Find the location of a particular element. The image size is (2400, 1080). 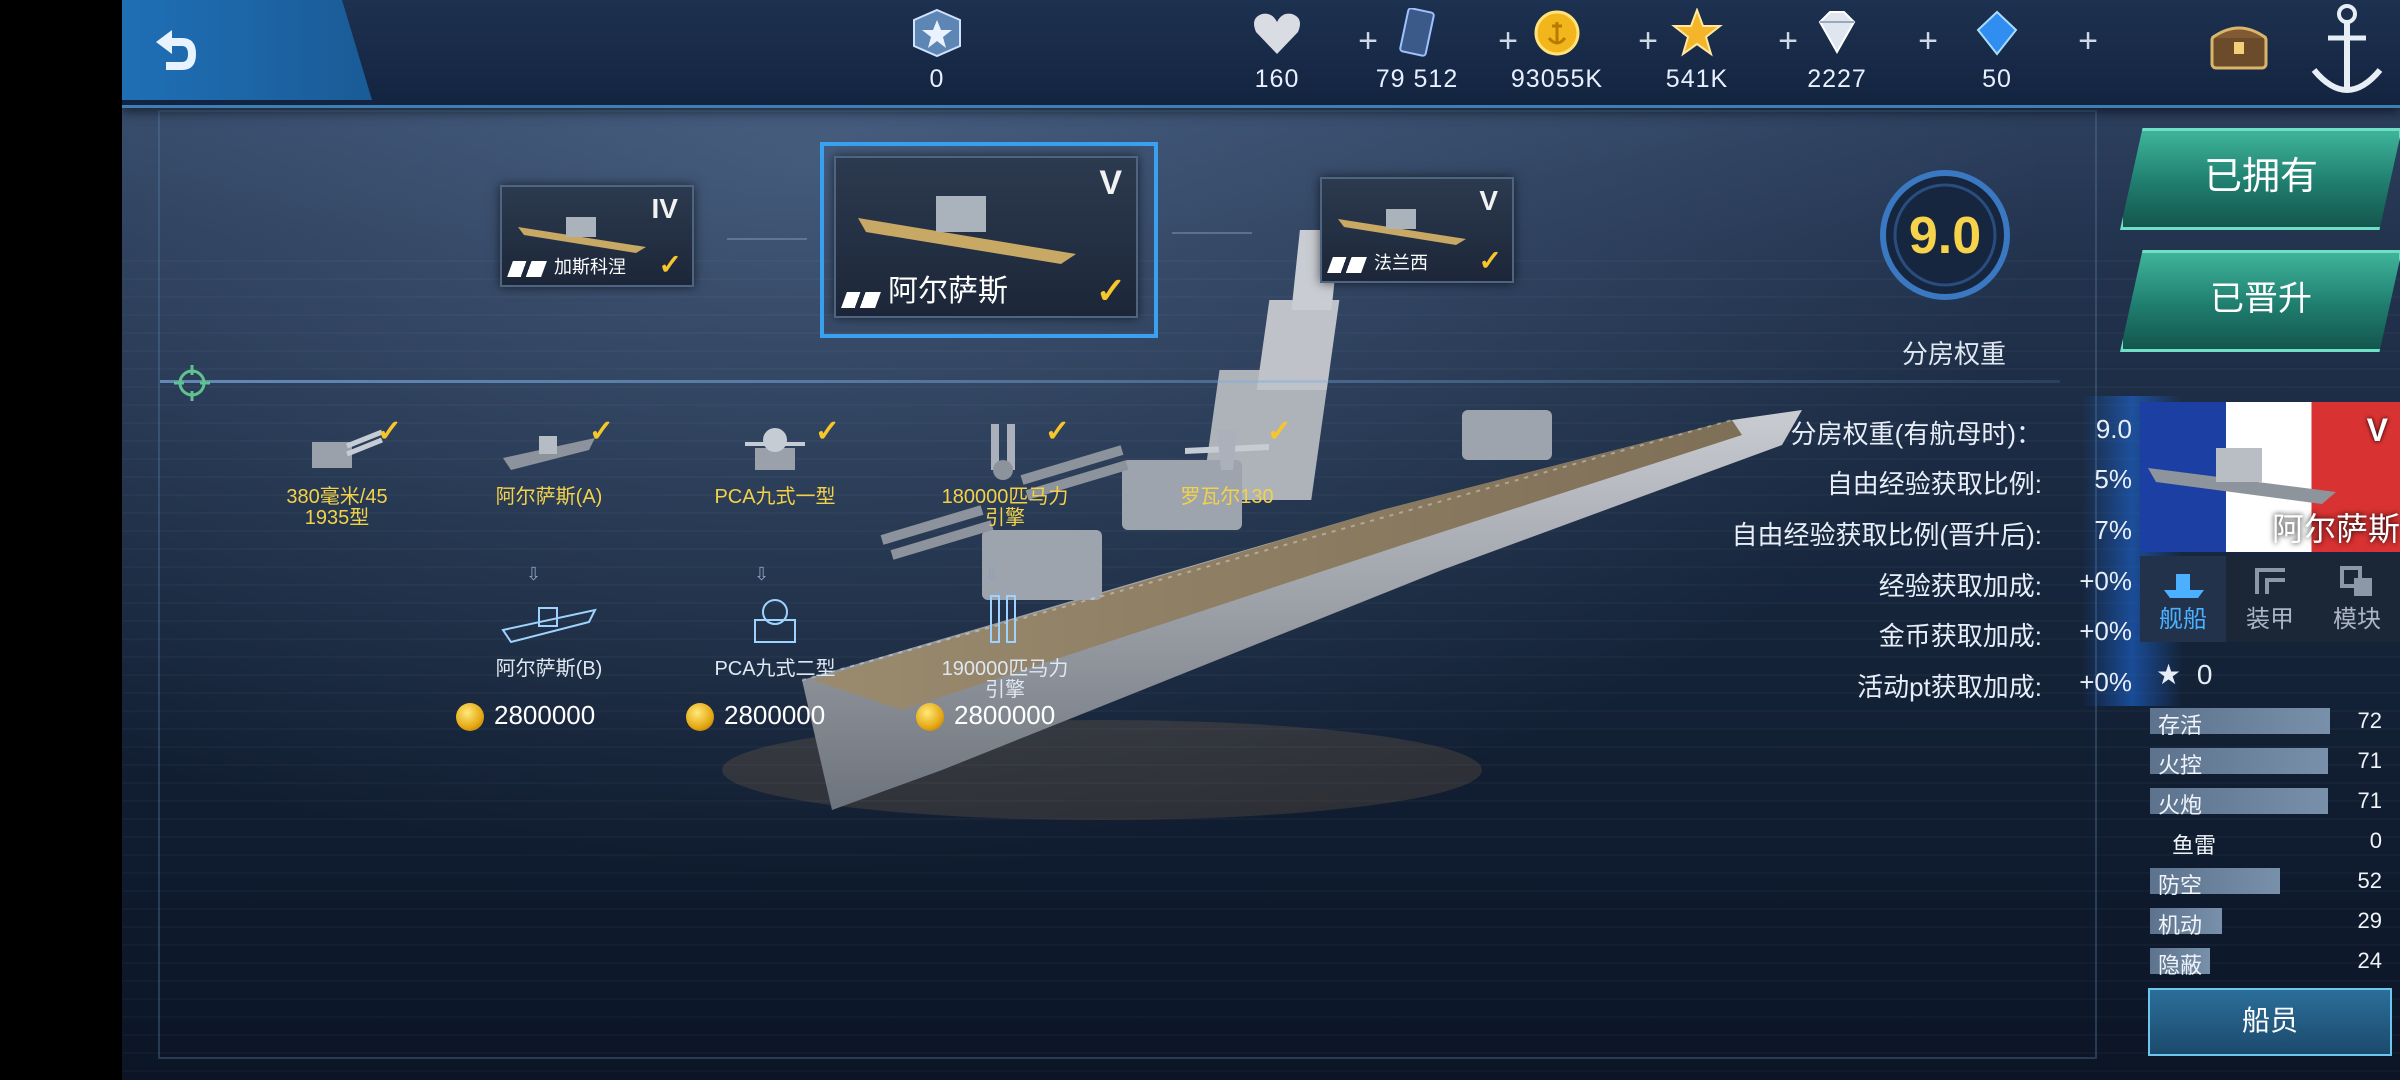

blue-gem-icon is located at coordinates (1997, 33).